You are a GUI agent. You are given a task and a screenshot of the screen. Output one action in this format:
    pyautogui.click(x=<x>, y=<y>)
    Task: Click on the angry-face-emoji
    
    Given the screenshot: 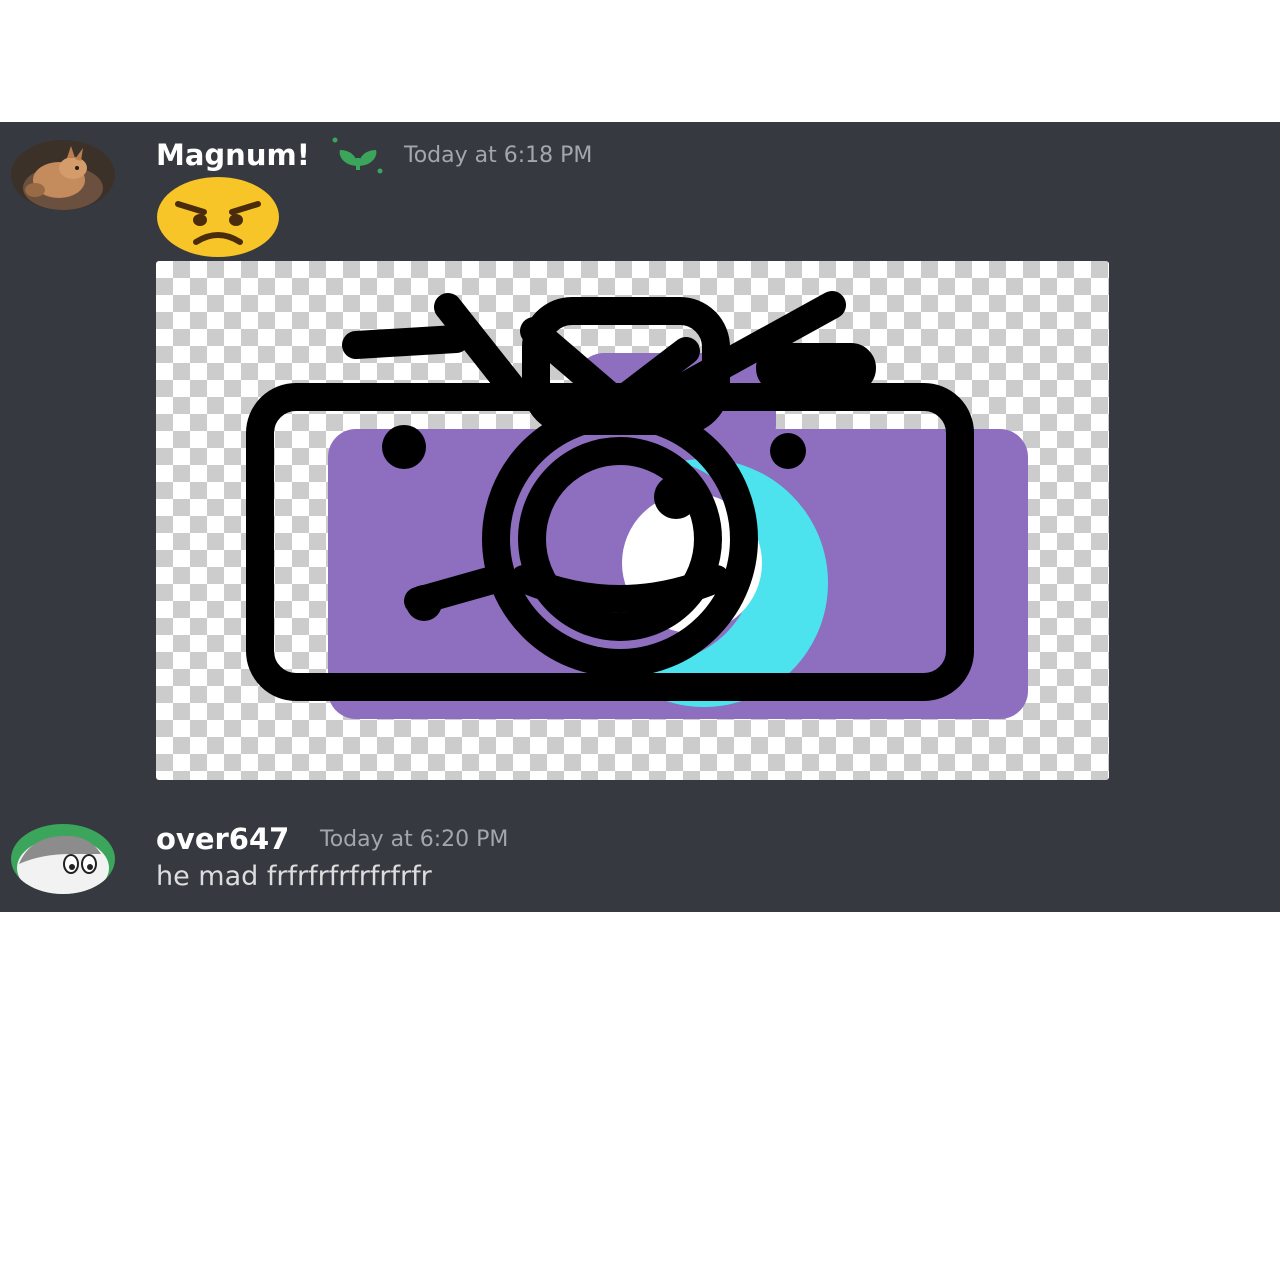 What is the action you would take?
    pyautogui.click(x=218, y=219)
    